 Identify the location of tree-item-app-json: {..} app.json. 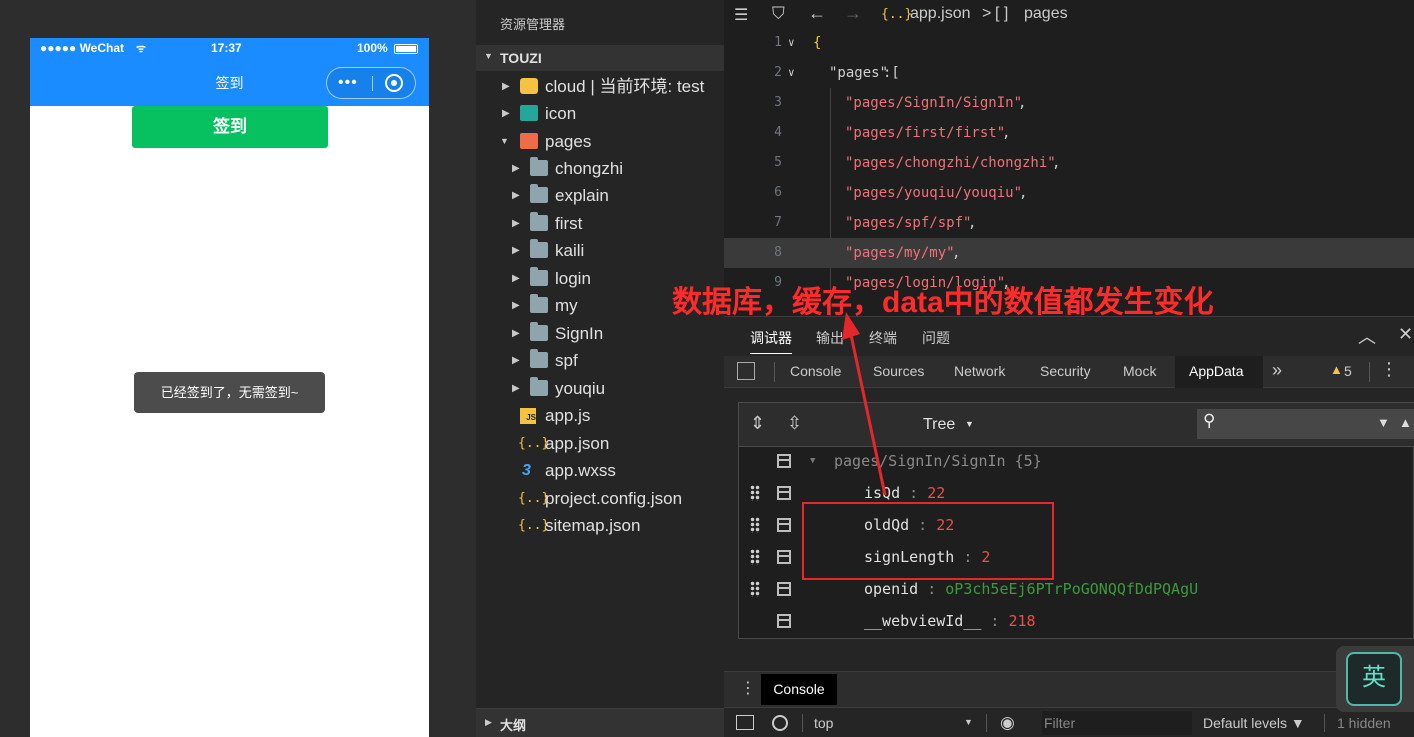
(600, 443).